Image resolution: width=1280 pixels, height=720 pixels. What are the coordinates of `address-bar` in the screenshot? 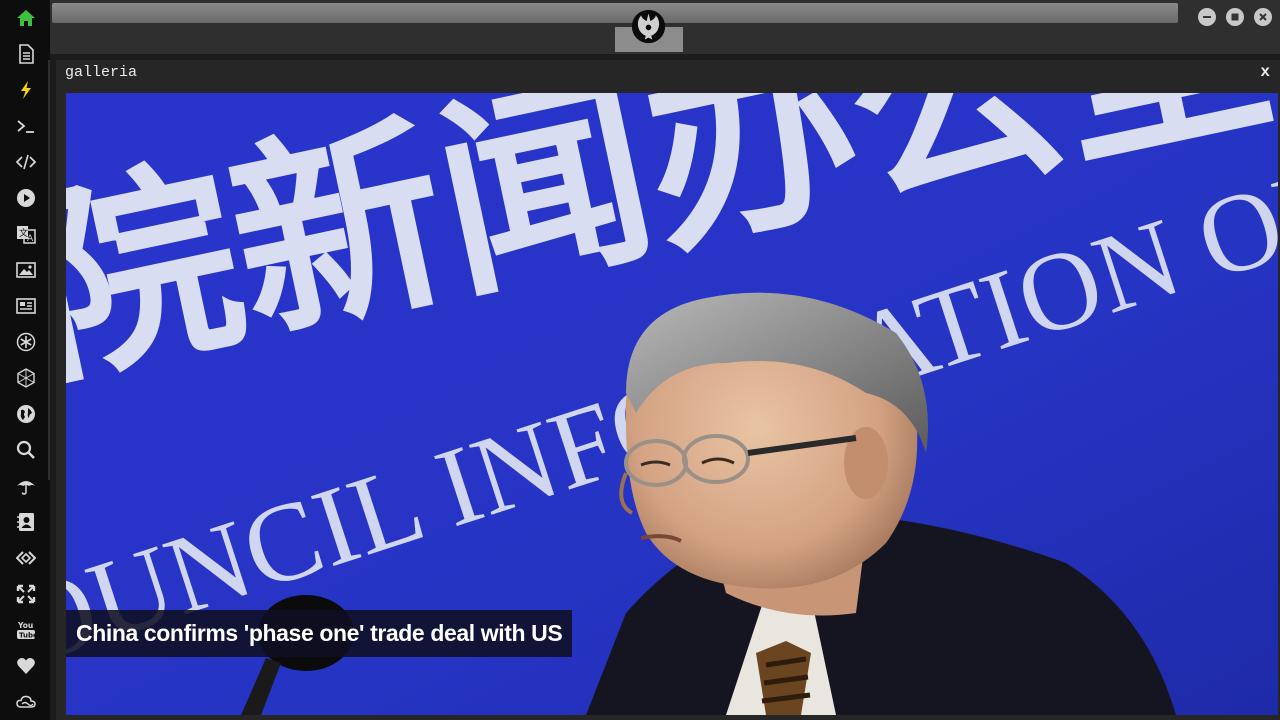 It's located at (615, 13).